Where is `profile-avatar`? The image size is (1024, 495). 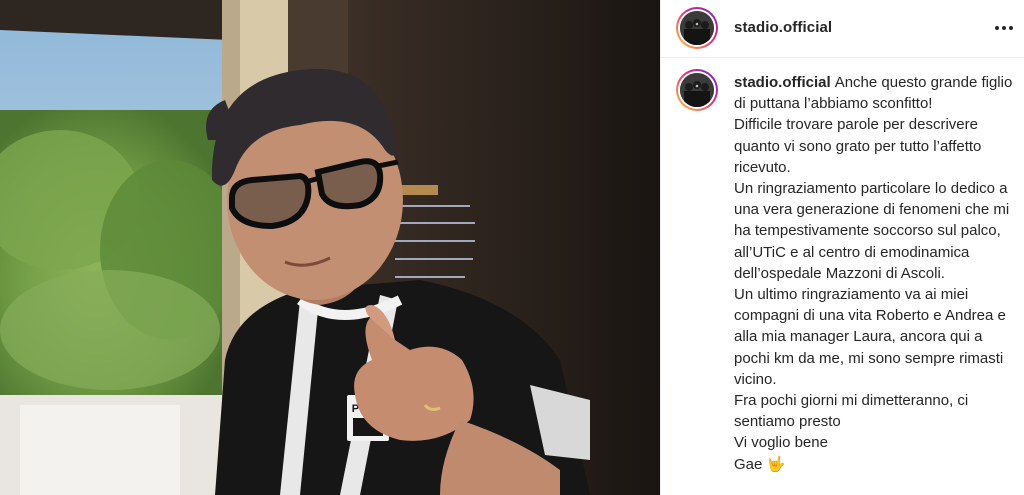 profile-avatar is located at coordinates (697, 28).